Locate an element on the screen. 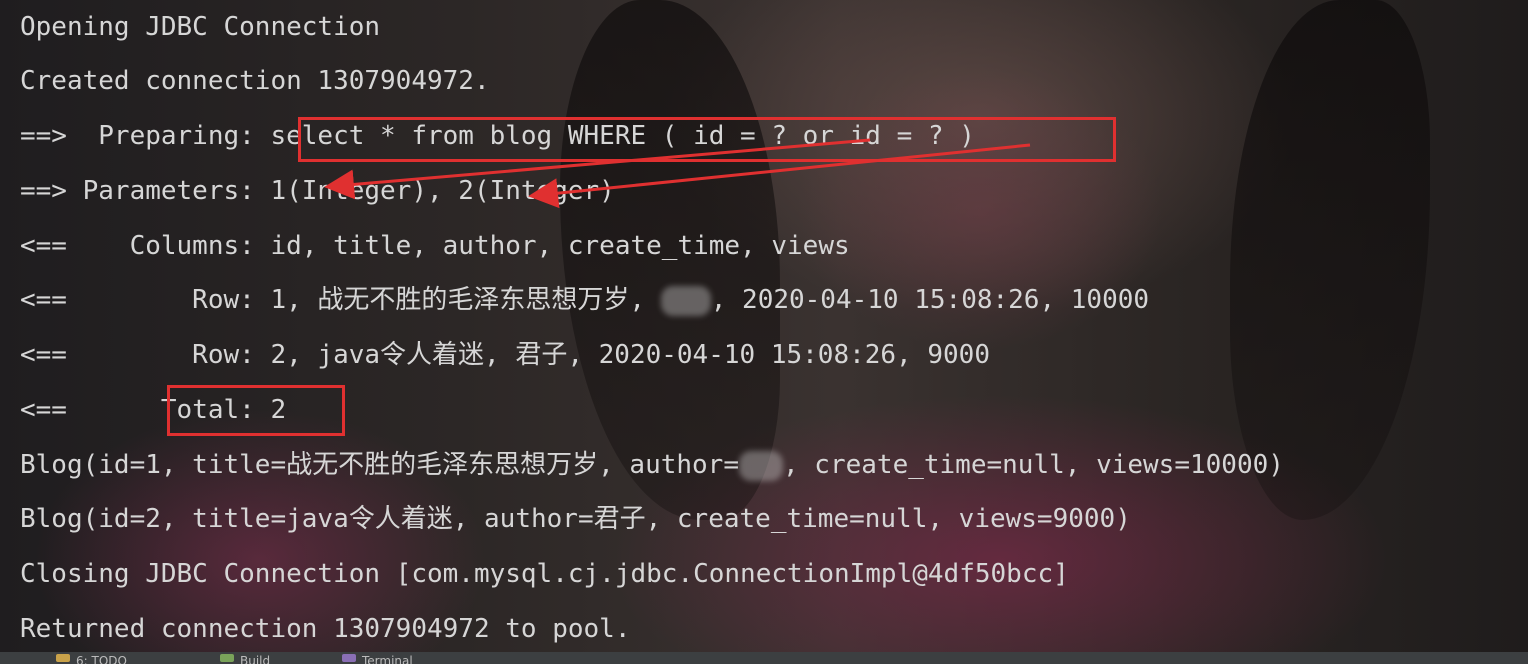  tab-label: 6: TODO is located at coordinates (101, 659).